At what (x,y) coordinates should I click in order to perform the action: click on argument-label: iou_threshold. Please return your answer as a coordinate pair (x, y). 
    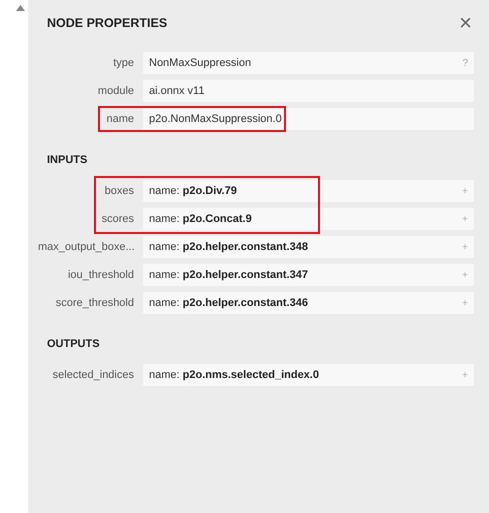
    Looking at the image, I should click on (100, 275).